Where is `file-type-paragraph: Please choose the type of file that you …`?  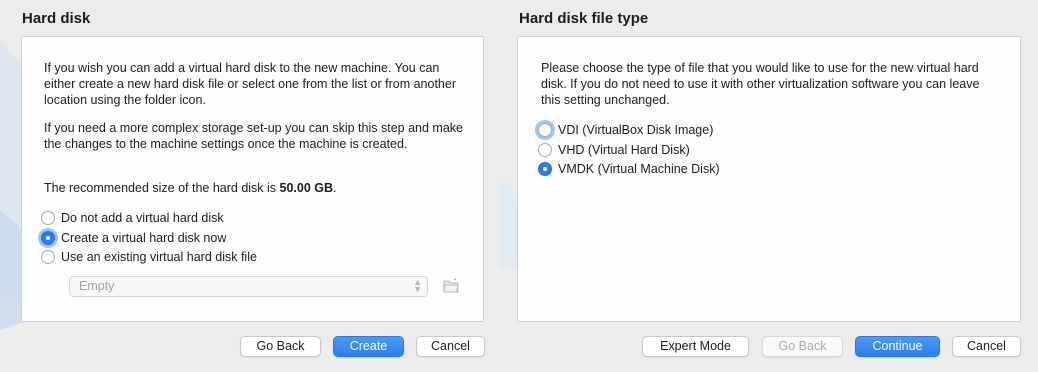
file-type-paragraph: Please choose the type of file that you … is located at coordinates (760, 84).